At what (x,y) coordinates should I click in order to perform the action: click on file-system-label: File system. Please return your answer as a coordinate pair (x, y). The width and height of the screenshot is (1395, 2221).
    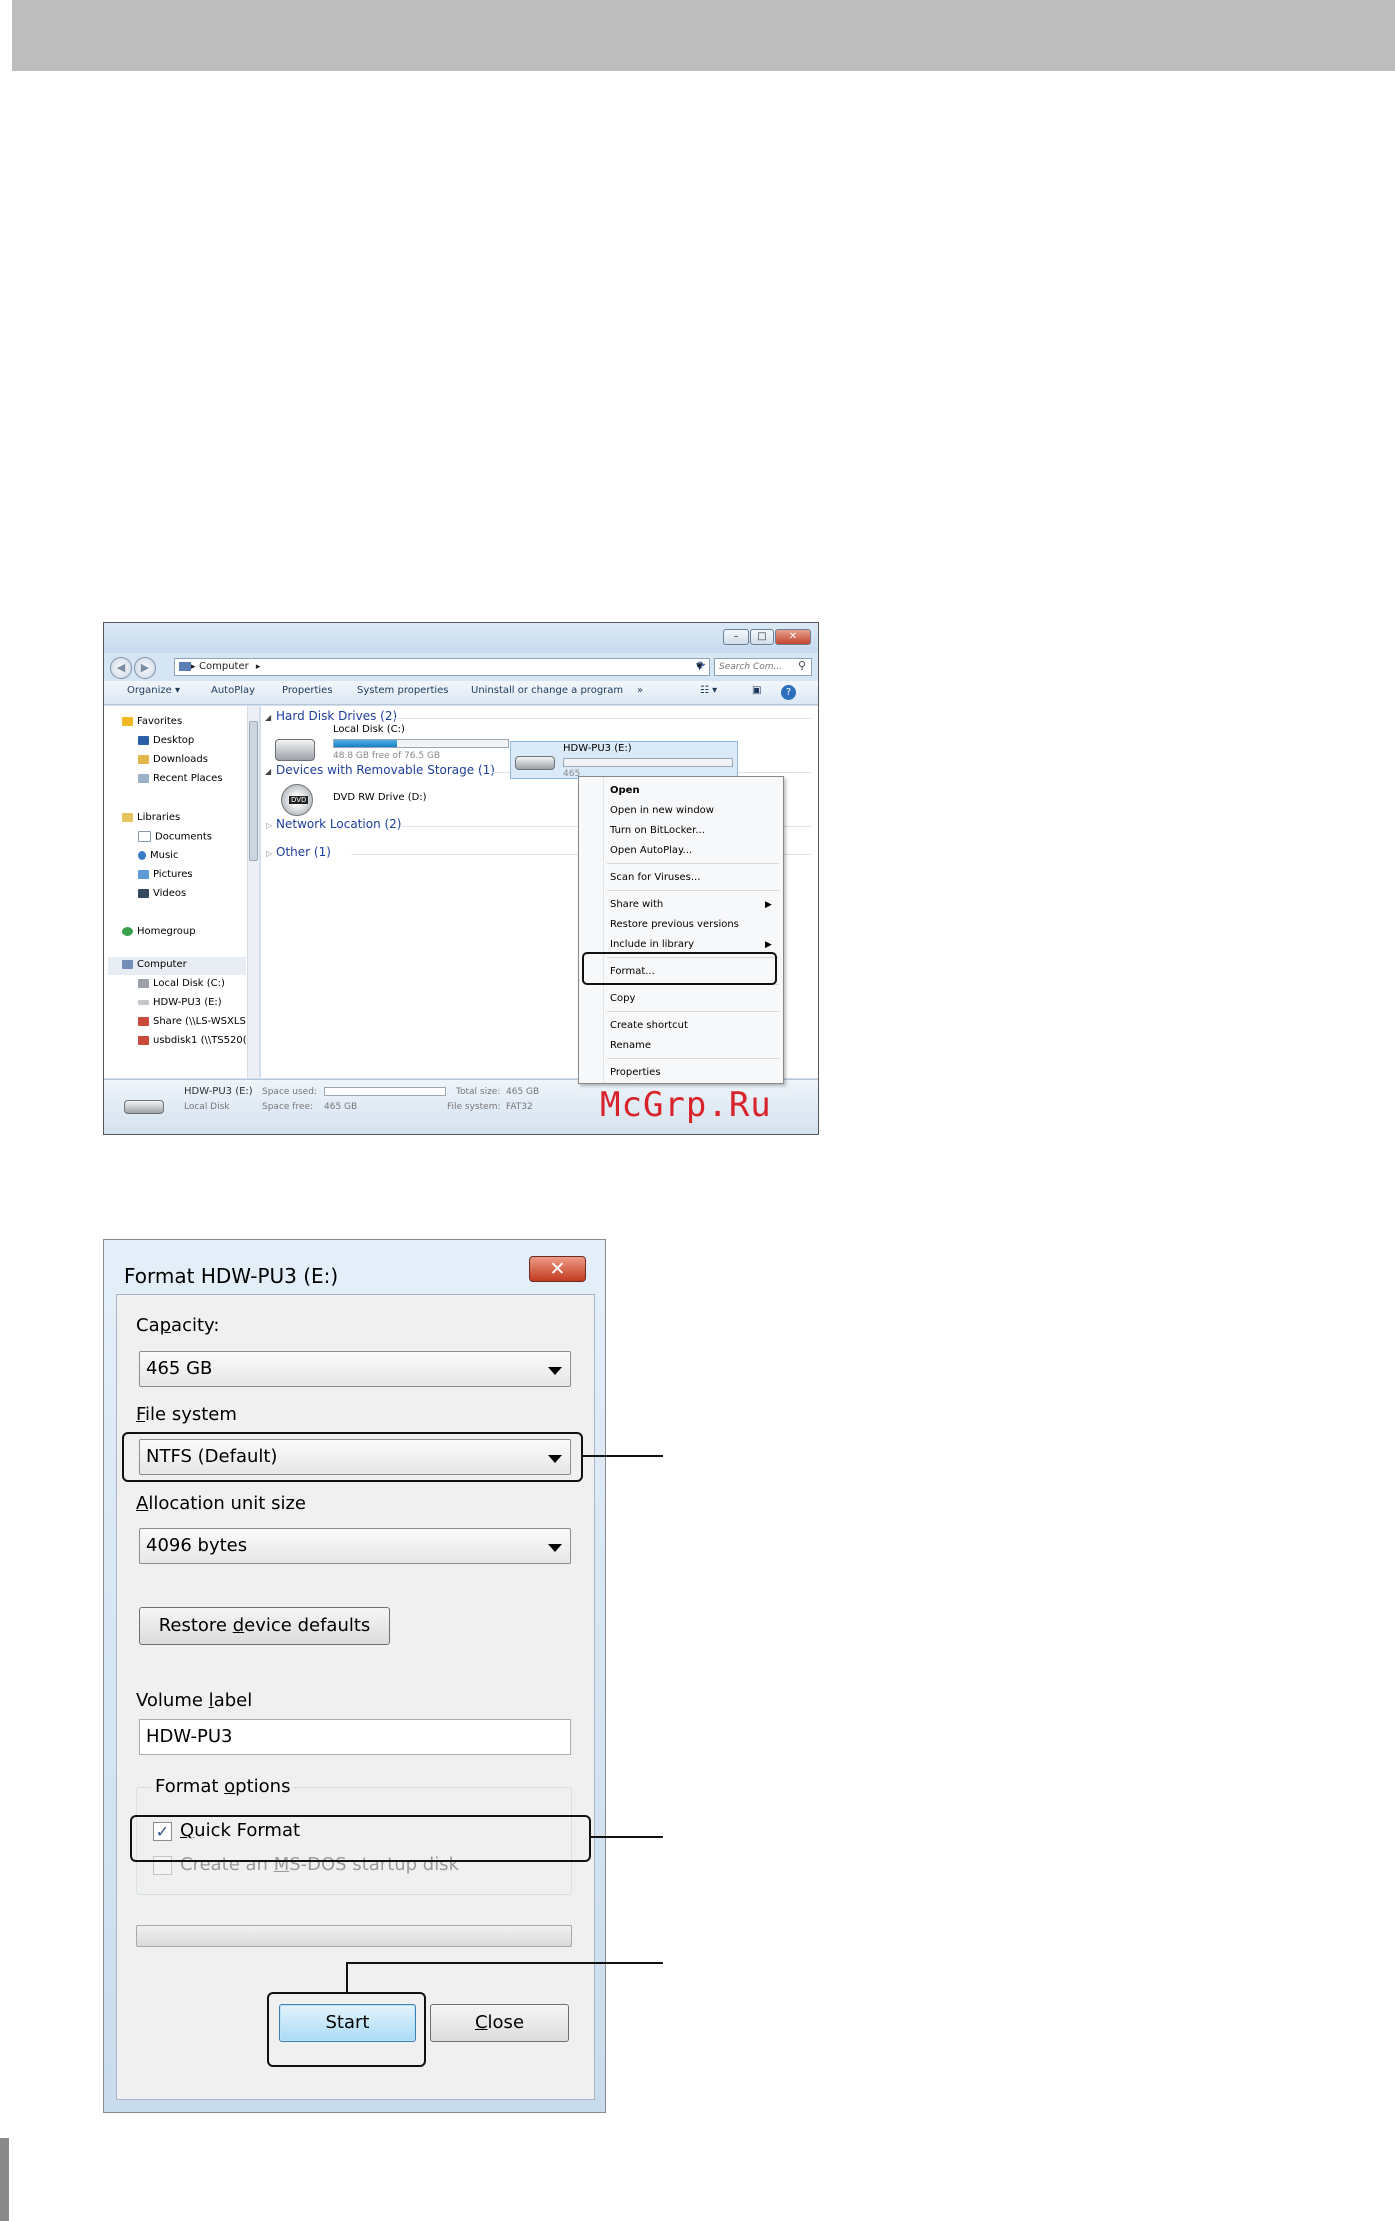
    Looking at the image, I should click on (186, 1414).